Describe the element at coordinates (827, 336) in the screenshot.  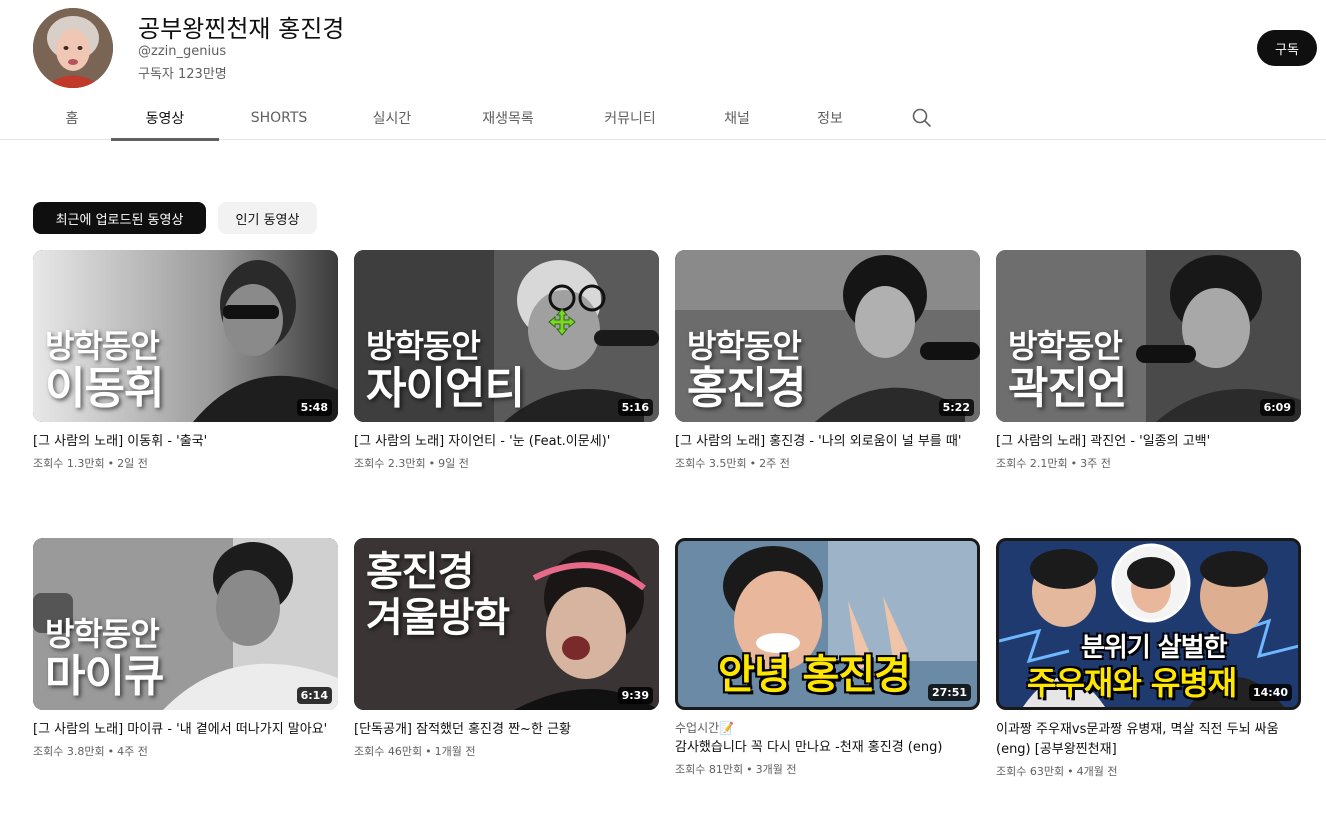
I see `video-thumbnail: 방학동안 홍진경 5:22` at that location.